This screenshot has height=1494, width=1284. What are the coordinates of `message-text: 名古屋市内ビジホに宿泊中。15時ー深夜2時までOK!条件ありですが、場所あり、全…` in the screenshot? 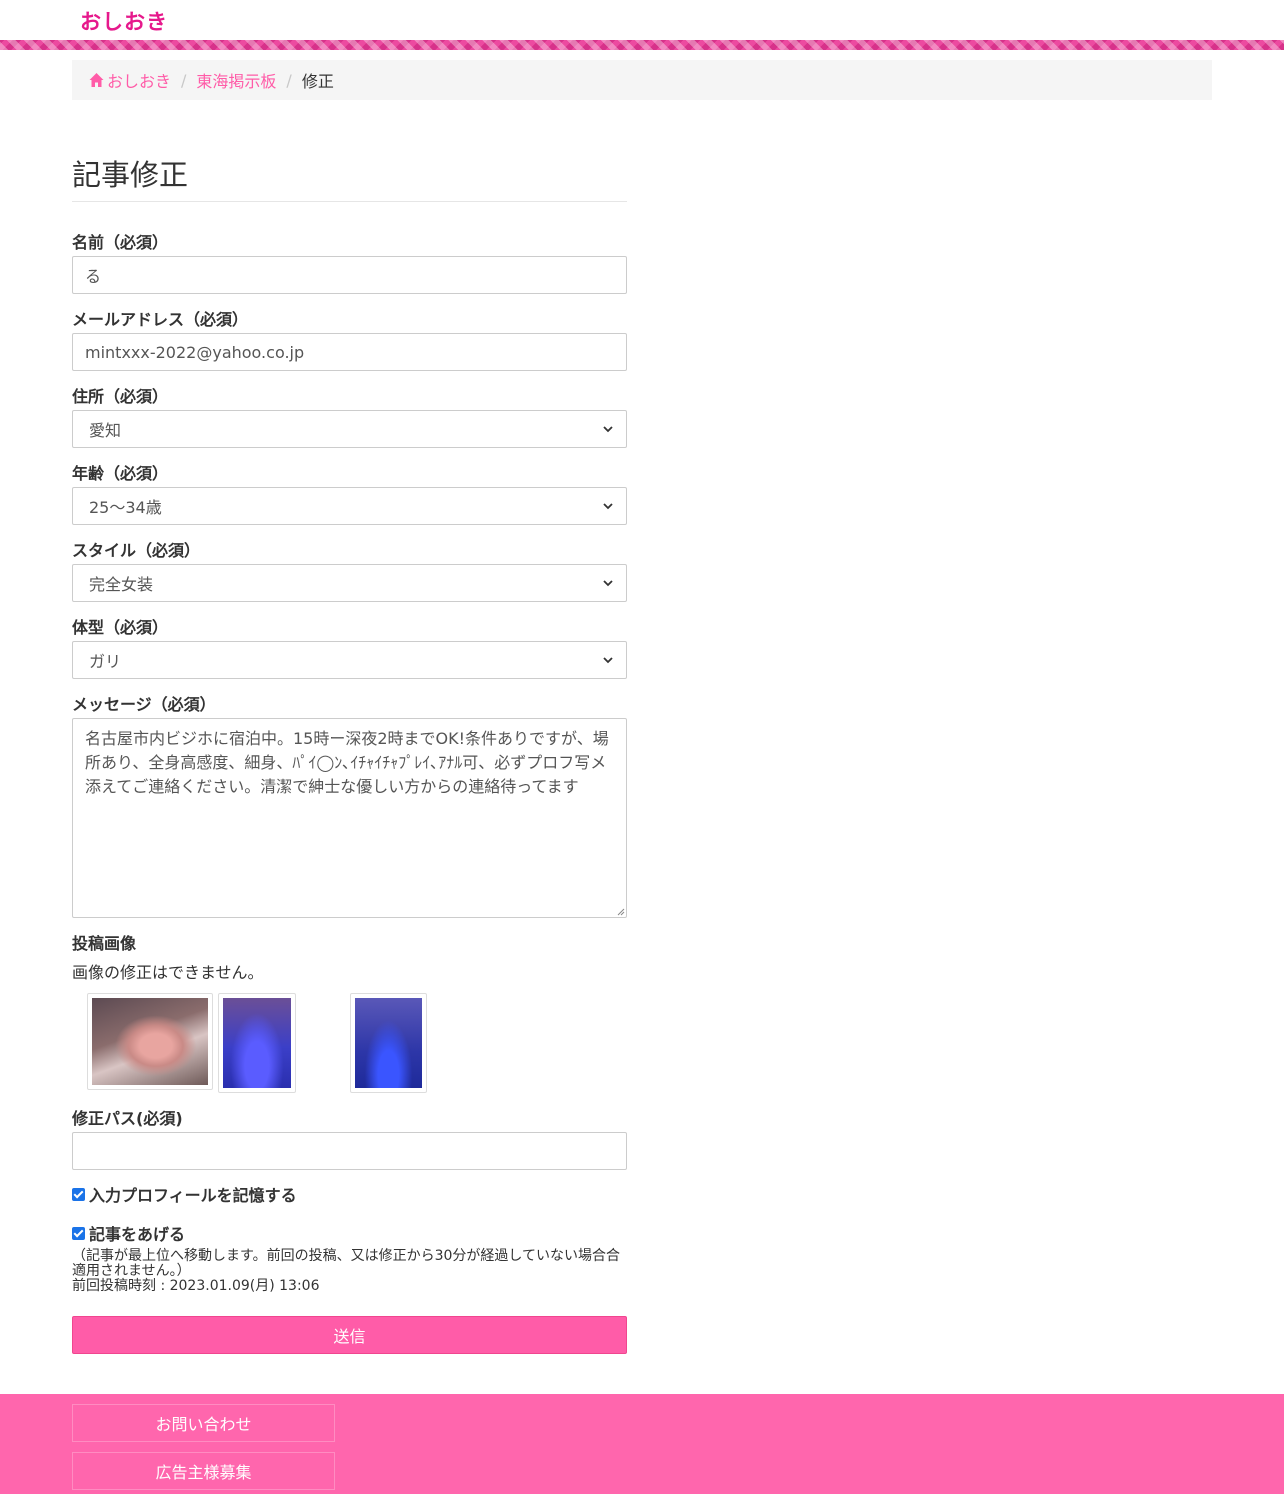 It's located at (347, 762).